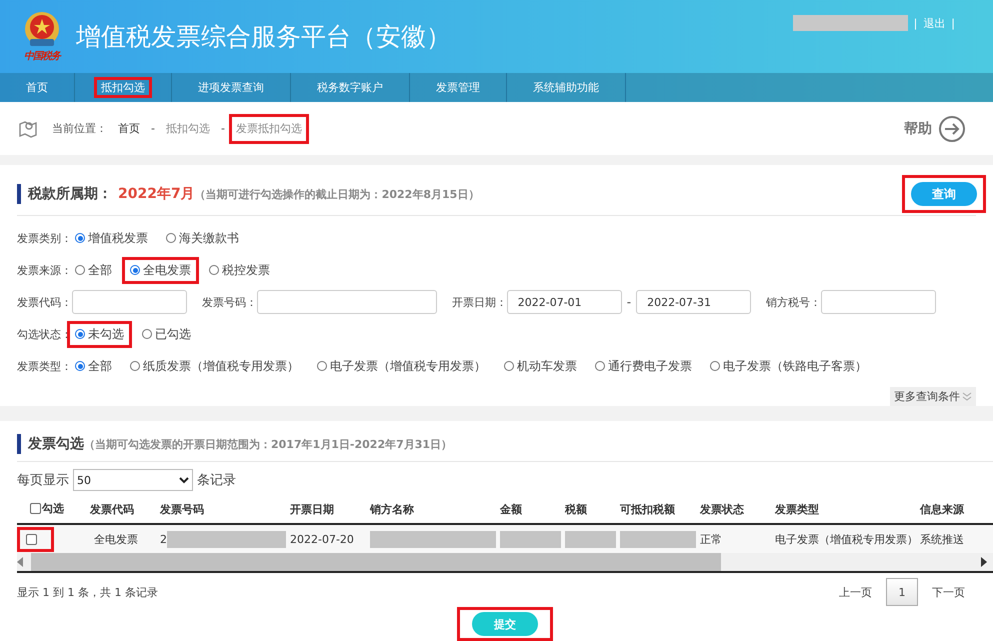 Image resolution: width=993 pixels, height=641 pixels. I want to click on table-cell: 2022-07-20, so click(322, 539).